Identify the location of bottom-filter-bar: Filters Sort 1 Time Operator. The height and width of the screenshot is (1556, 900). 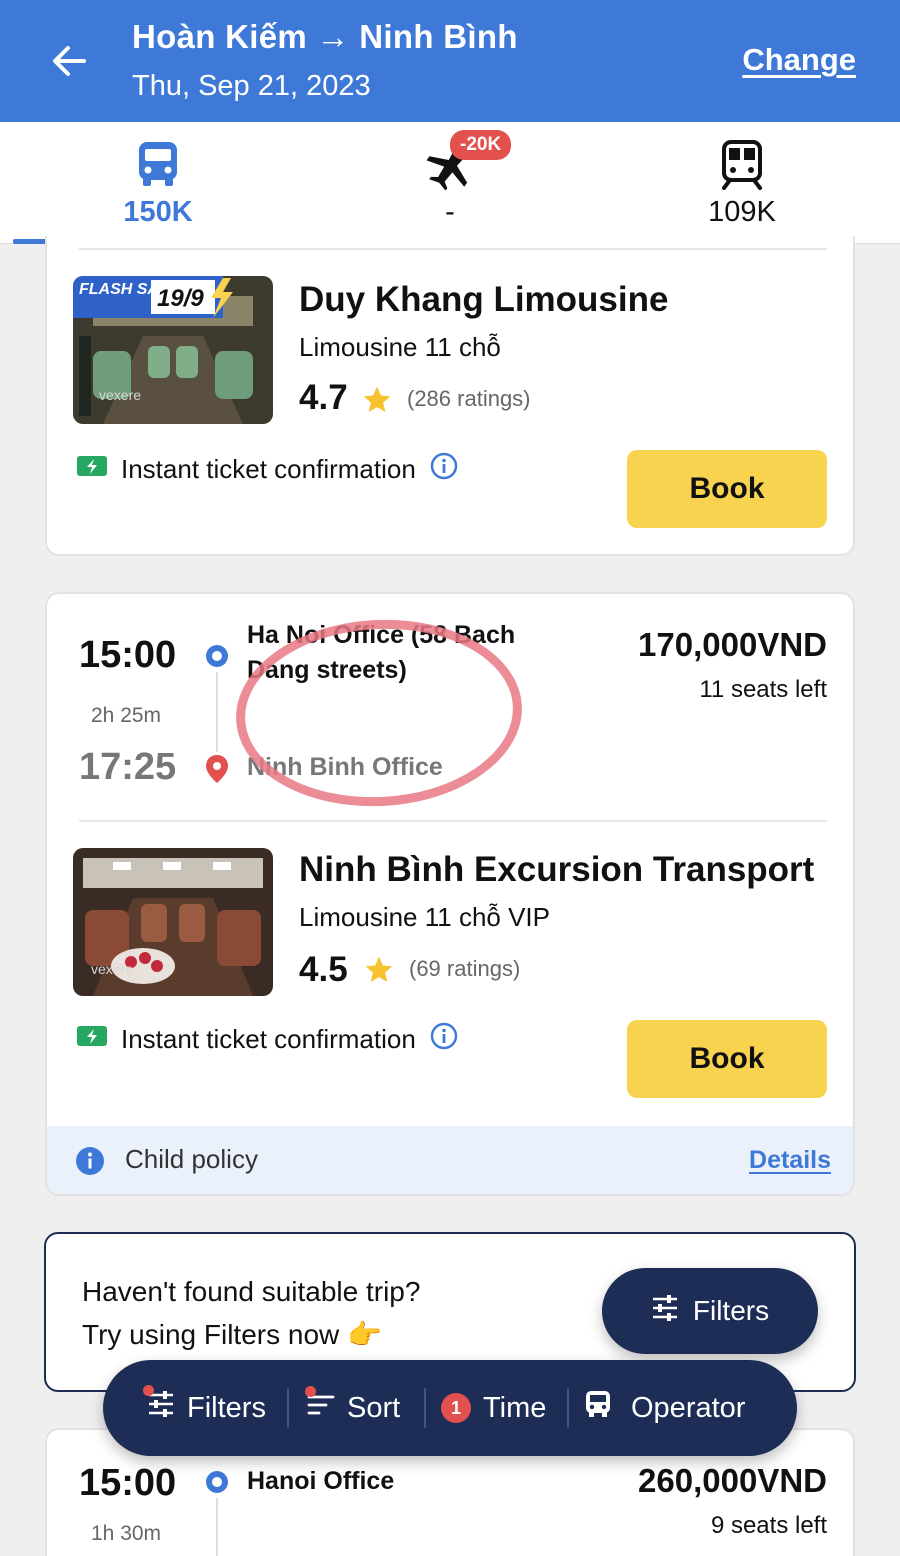
(450, 1408).